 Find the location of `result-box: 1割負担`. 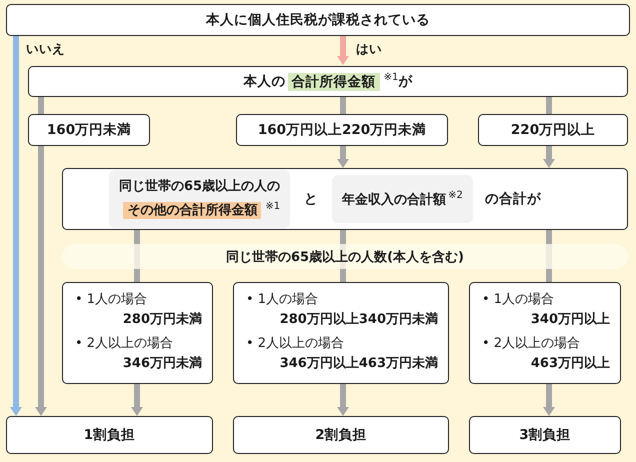

result-box: 1割負担 is located at coordinates (109, 435).